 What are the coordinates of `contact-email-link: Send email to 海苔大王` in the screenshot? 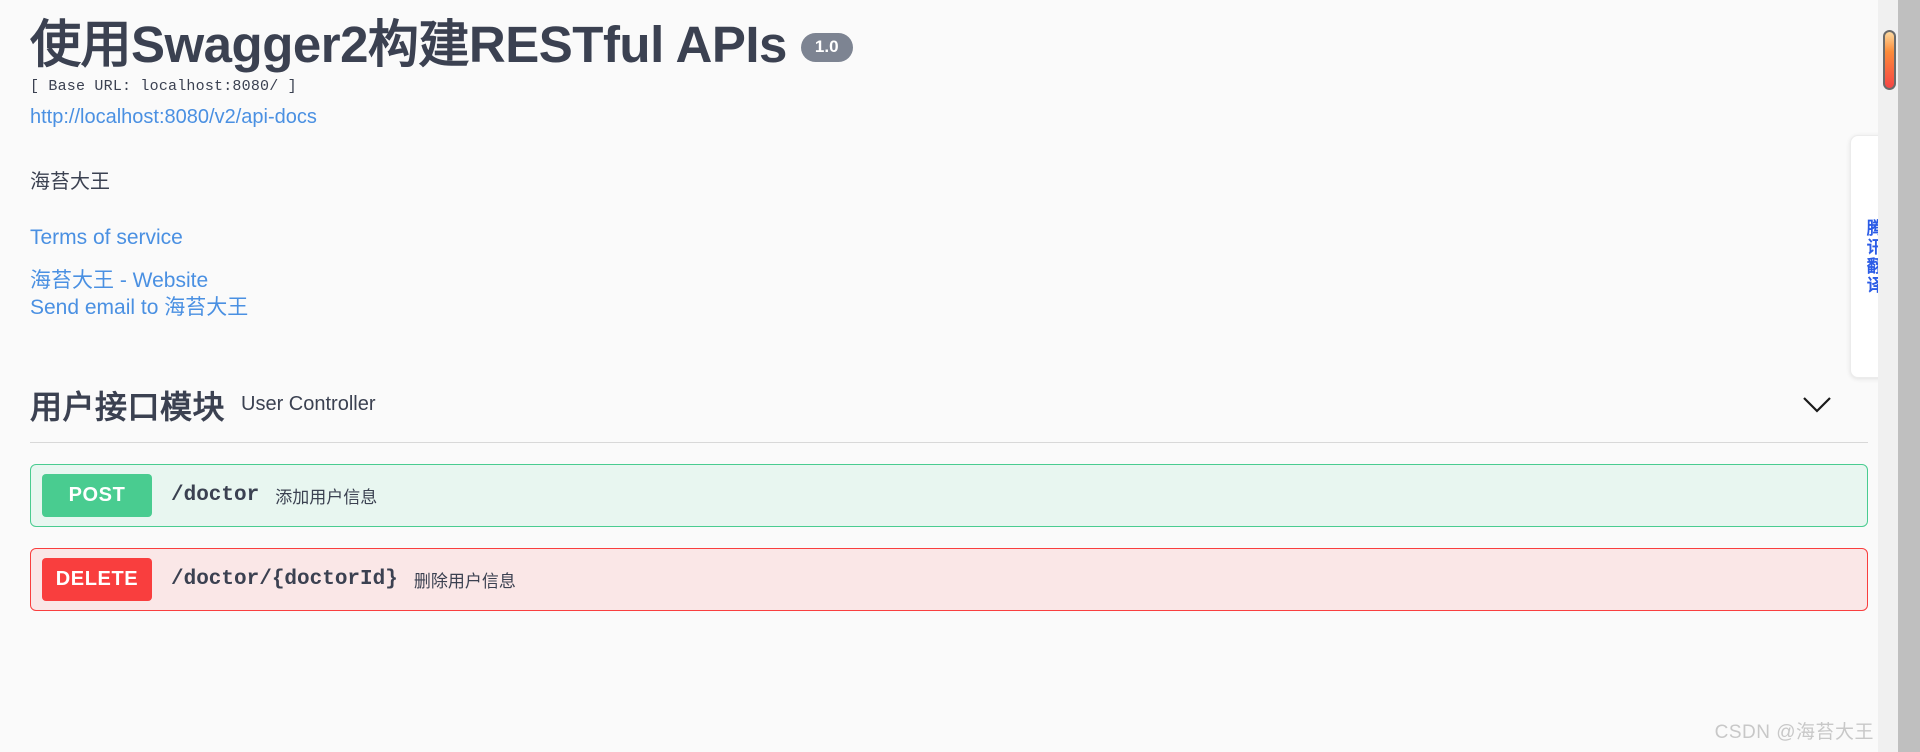 It's located at (949, 308).